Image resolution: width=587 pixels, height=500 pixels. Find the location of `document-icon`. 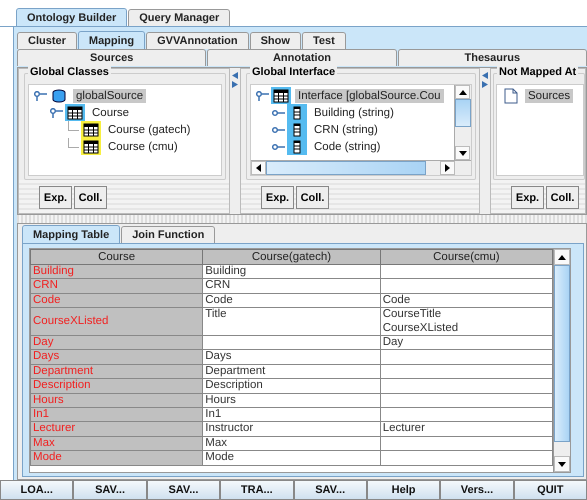

document-icon is located at coordinates (511, 96).